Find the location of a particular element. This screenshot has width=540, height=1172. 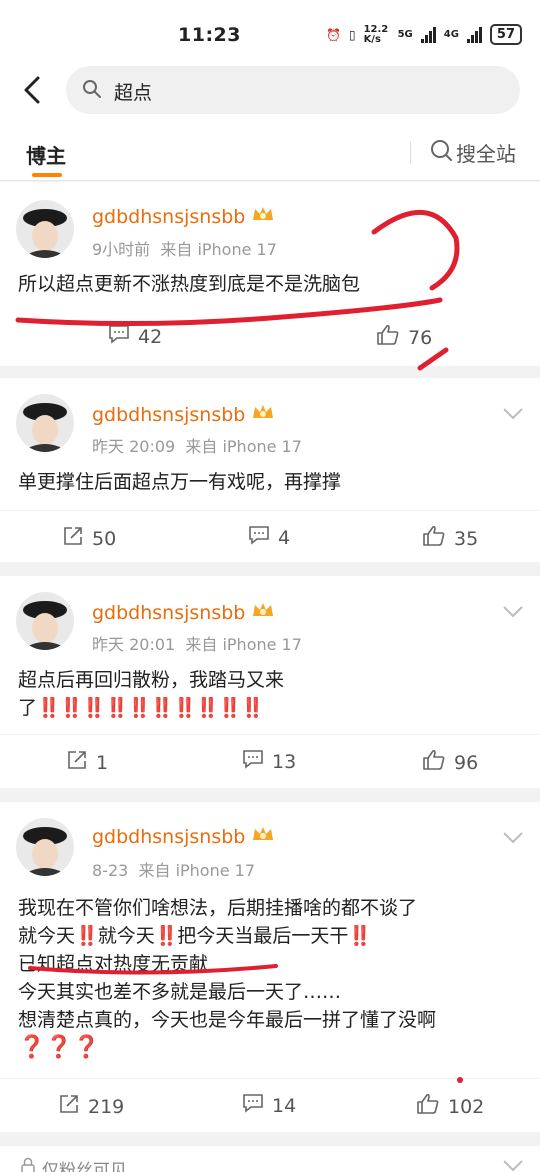

tab-bloggers: 博主 is located at coordinates (46, 154).